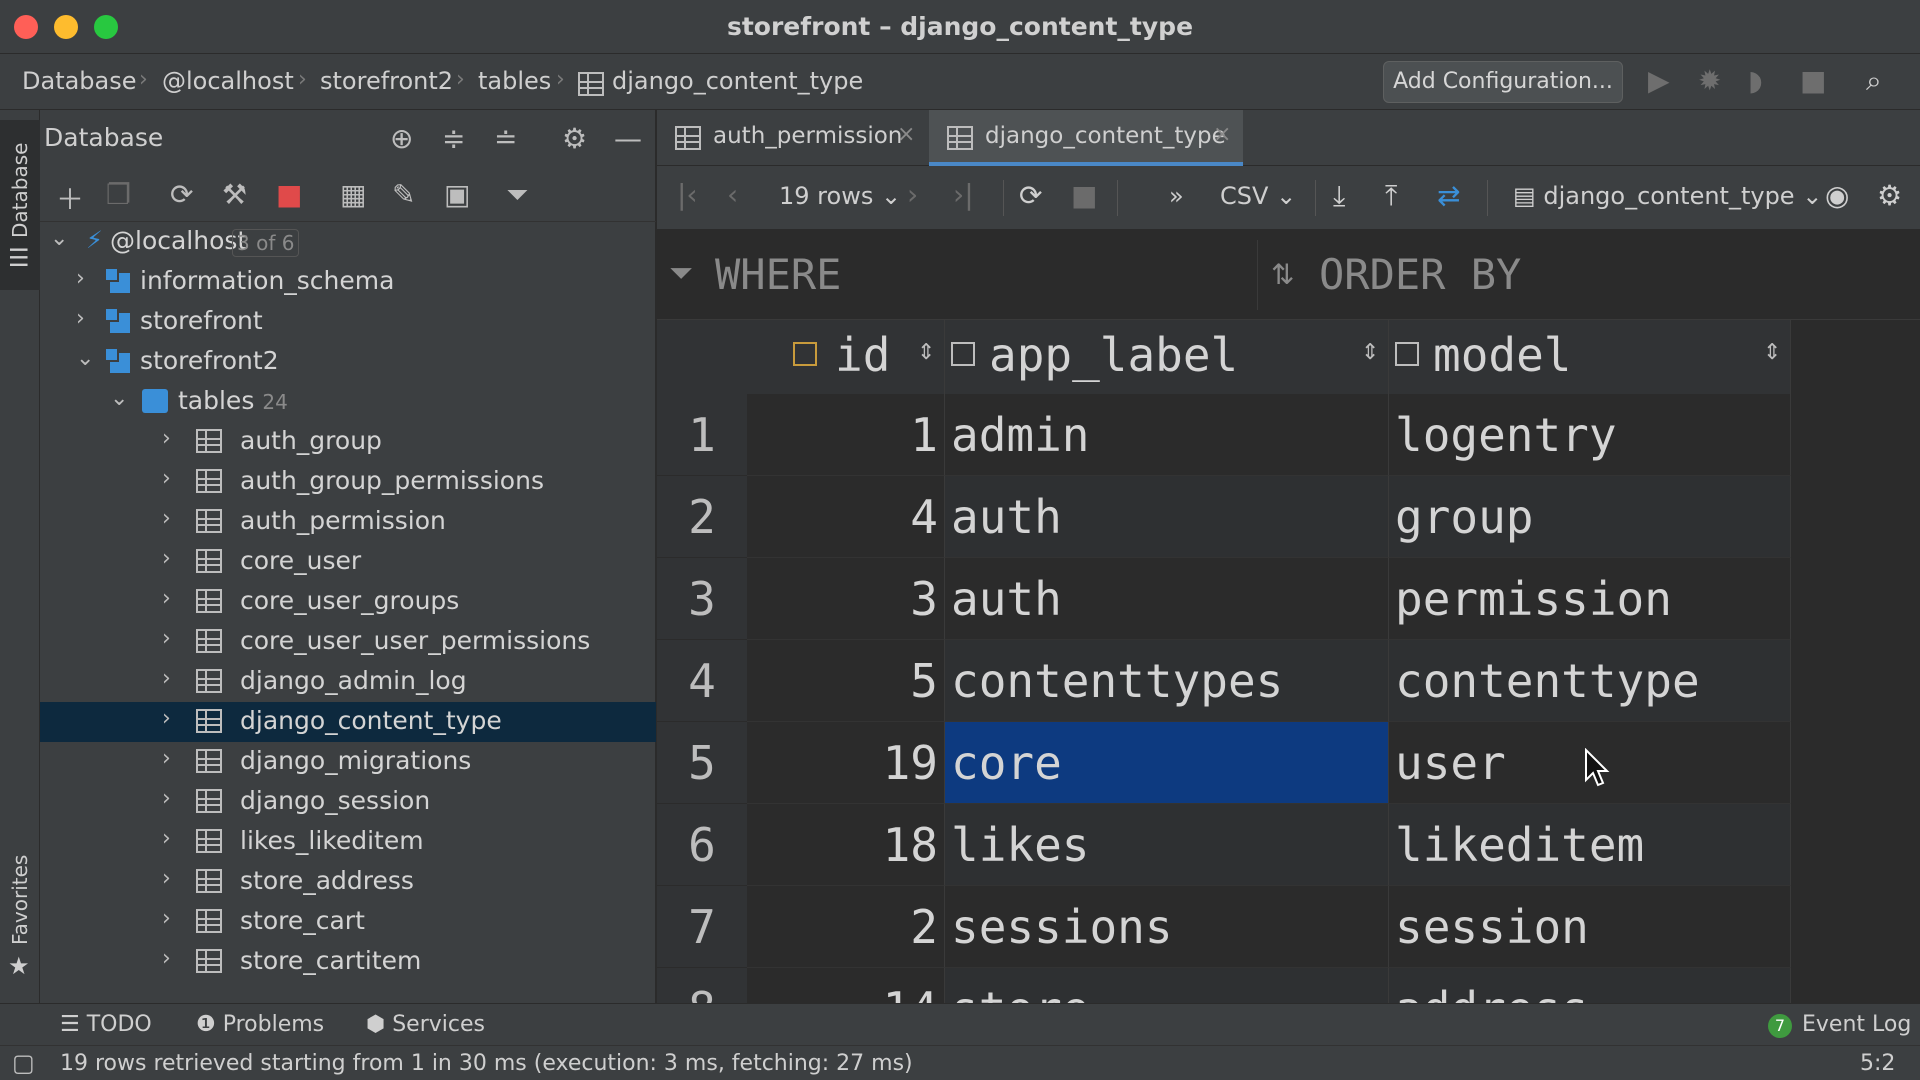 Image resolution: width=1920 pixels, height=1080 pixels. What do you see at coordinates (348, 402) in the screenshot?
I see `tree-item-tables-folder: ⌄ tables 24` at bounding box center [348, 402].